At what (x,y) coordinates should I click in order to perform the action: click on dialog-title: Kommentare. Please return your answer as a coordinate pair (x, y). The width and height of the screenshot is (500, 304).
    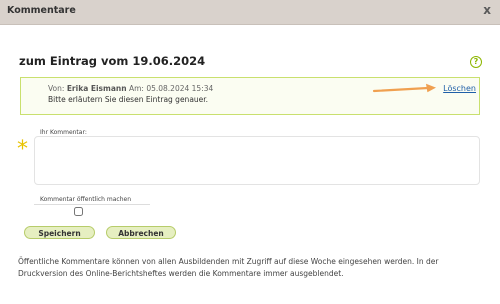
    Looking at the image, I should click on (41, 10).